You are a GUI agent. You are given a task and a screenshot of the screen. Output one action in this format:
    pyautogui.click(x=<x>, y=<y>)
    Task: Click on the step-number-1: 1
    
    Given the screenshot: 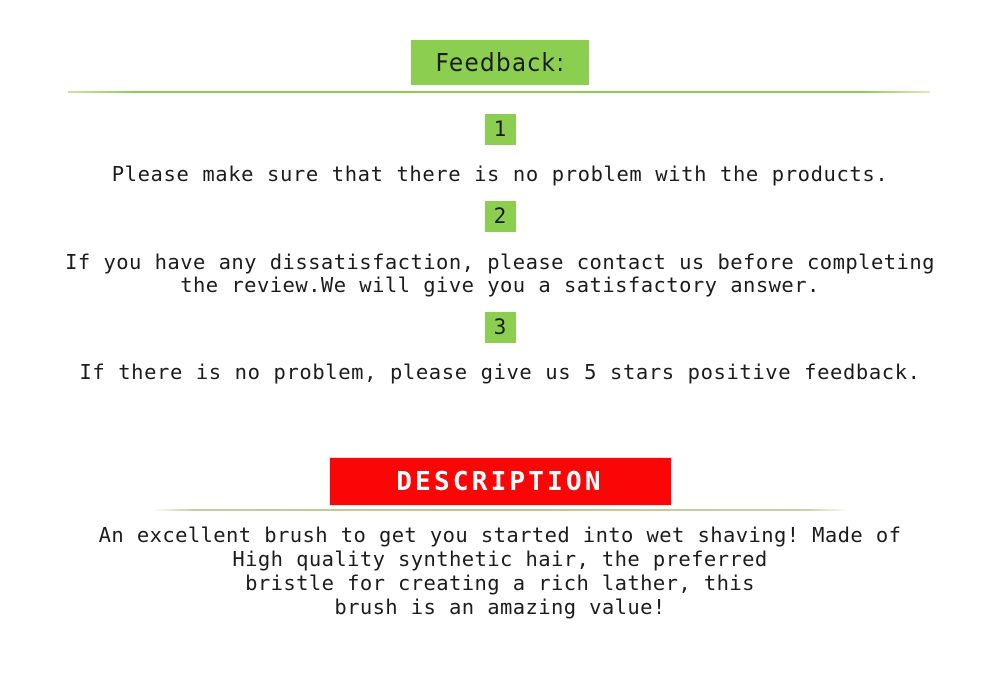 What is the action you would take?
    pyautogui.click(x=500, y=129)
    